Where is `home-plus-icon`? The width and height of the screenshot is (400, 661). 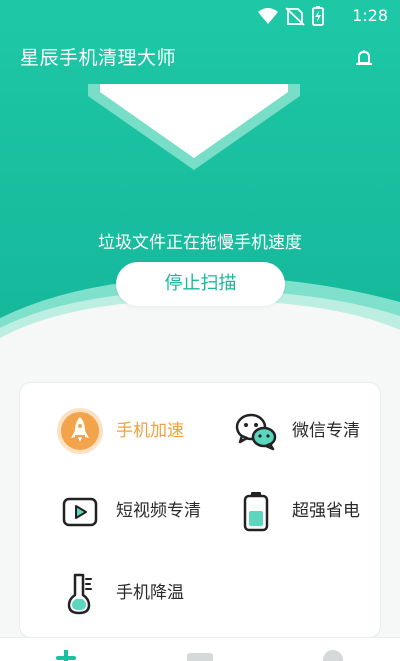 home-plus-icon is located at coordinates (66, 654).